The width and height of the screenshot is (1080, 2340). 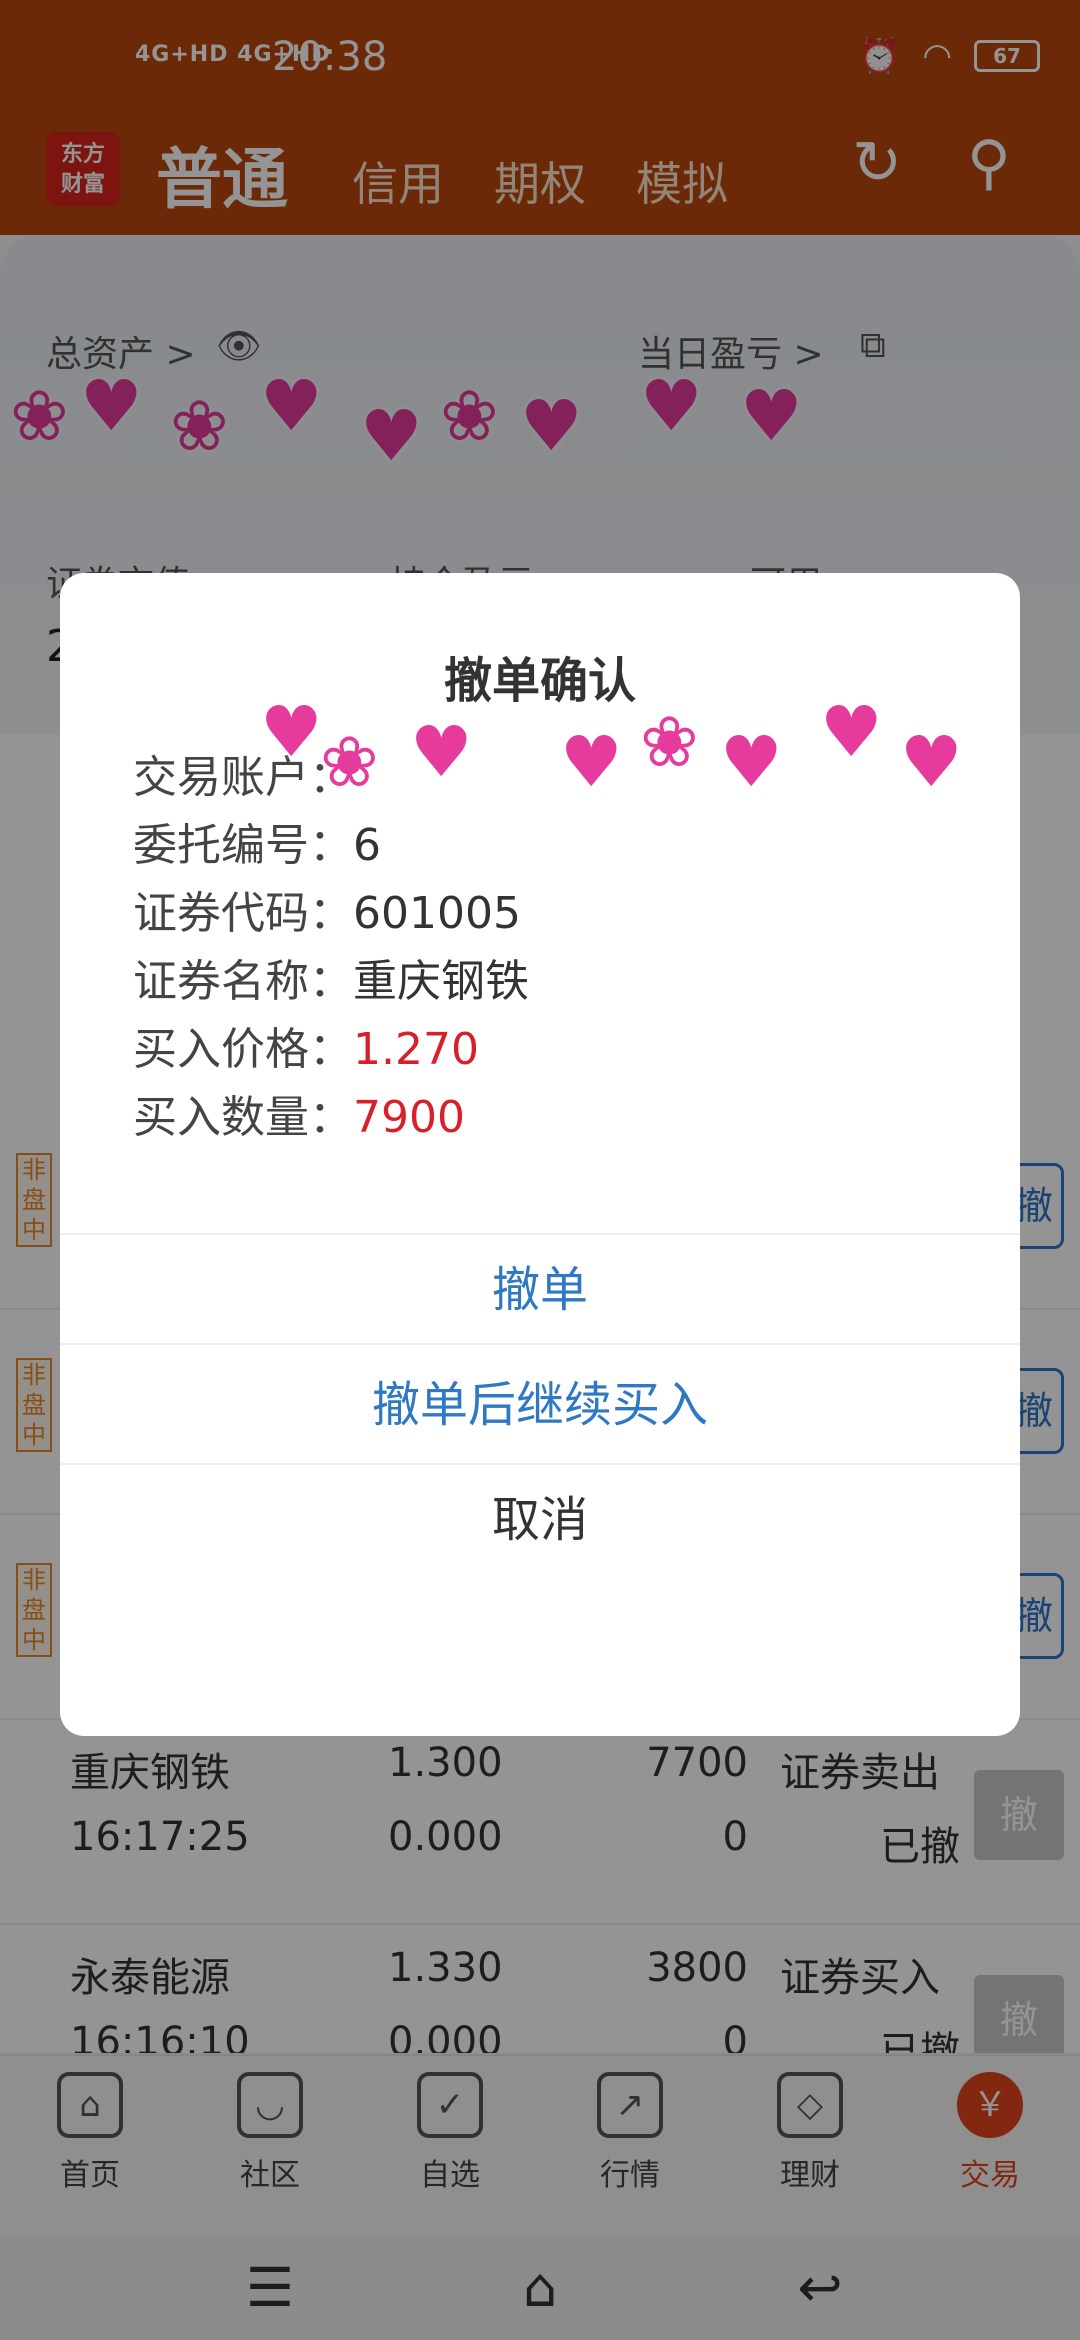 I want to click on info-value: 重庆钢铁, so click(x=441, y=981).